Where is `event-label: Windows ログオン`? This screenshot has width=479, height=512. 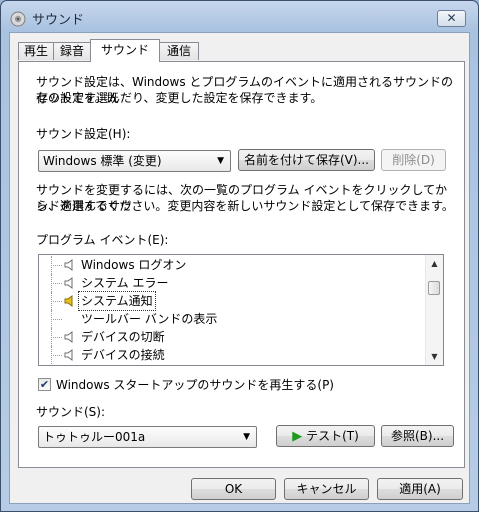 event-label: Windows ログオン is located at coordinates (134, 265).